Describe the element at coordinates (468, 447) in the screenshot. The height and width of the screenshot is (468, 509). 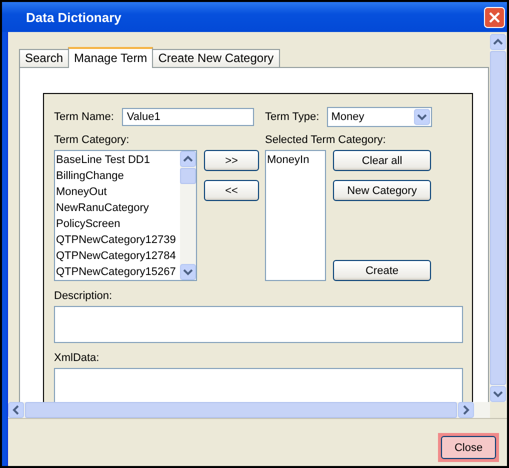
I see `close-button: Close` at that location.